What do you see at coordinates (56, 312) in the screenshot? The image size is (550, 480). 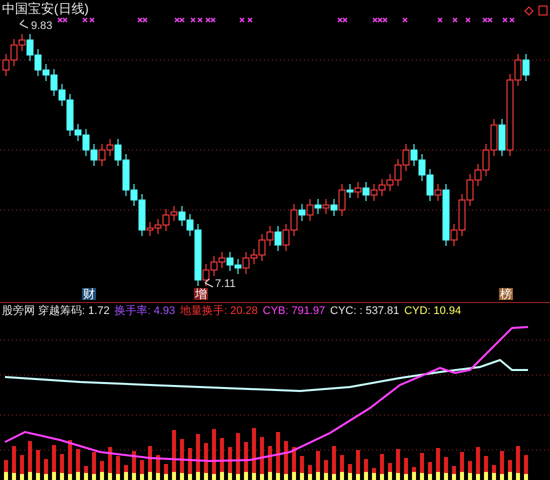 I see `indicator-value: 股旁网 穿越筹码: 1.72` at bounding box center [56, 312].